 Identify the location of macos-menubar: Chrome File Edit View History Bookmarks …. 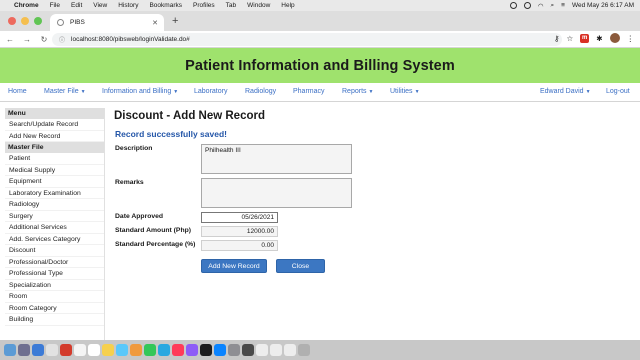
(320, 5).